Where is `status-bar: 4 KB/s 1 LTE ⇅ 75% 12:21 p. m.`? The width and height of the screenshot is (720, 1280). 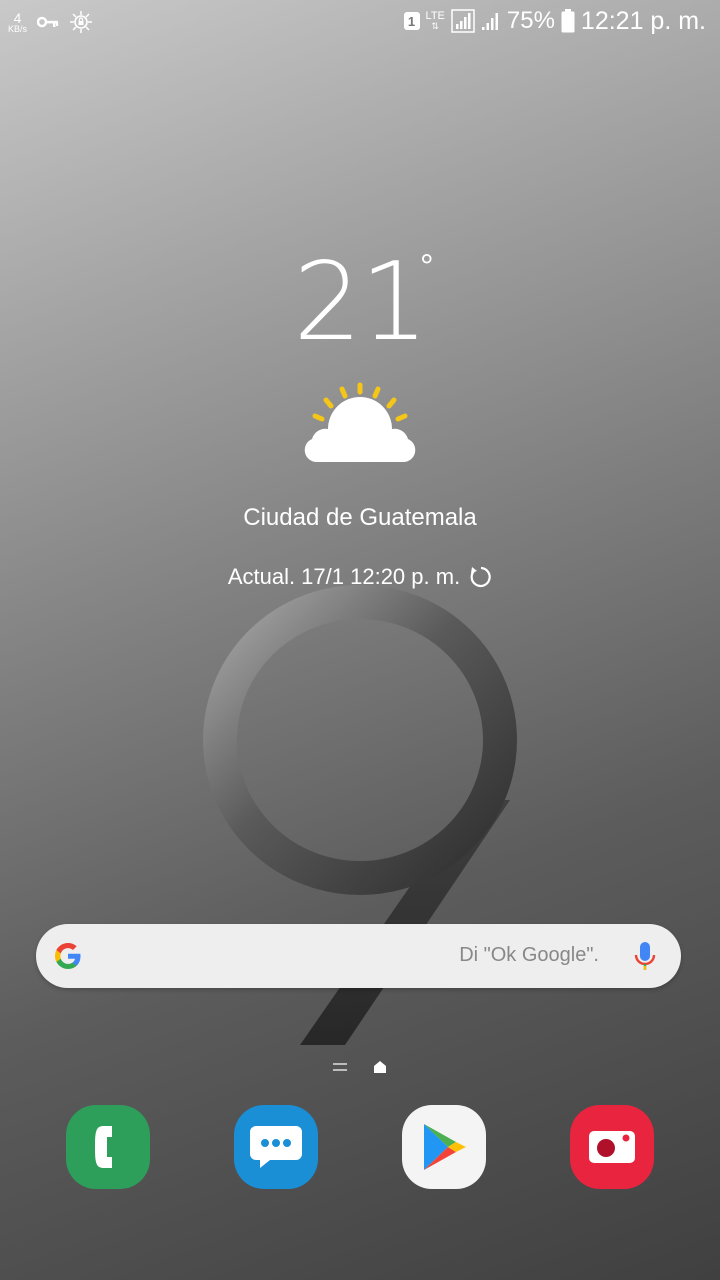 status-bar: 4 KB/s 1 LTE ⇅ 75% 12:21 p. m. is located at coordinates (360, 22).